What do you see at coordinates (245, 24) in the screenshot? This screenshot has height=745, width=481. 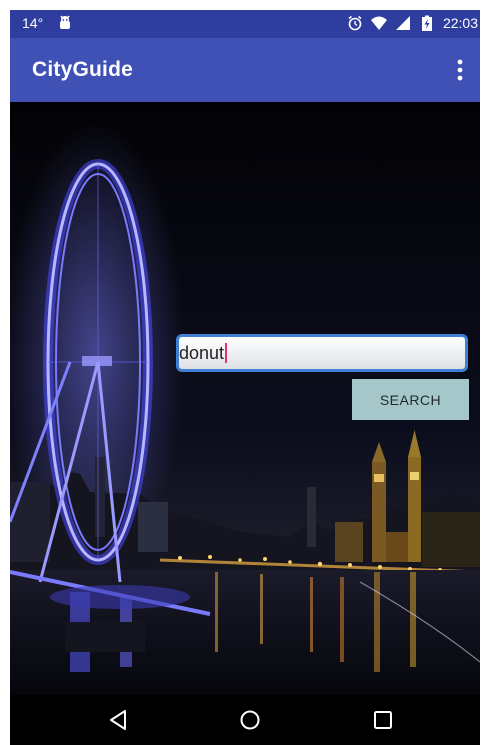 I see `status-bar: 14° 22:03` at bounding box center [245, 24].